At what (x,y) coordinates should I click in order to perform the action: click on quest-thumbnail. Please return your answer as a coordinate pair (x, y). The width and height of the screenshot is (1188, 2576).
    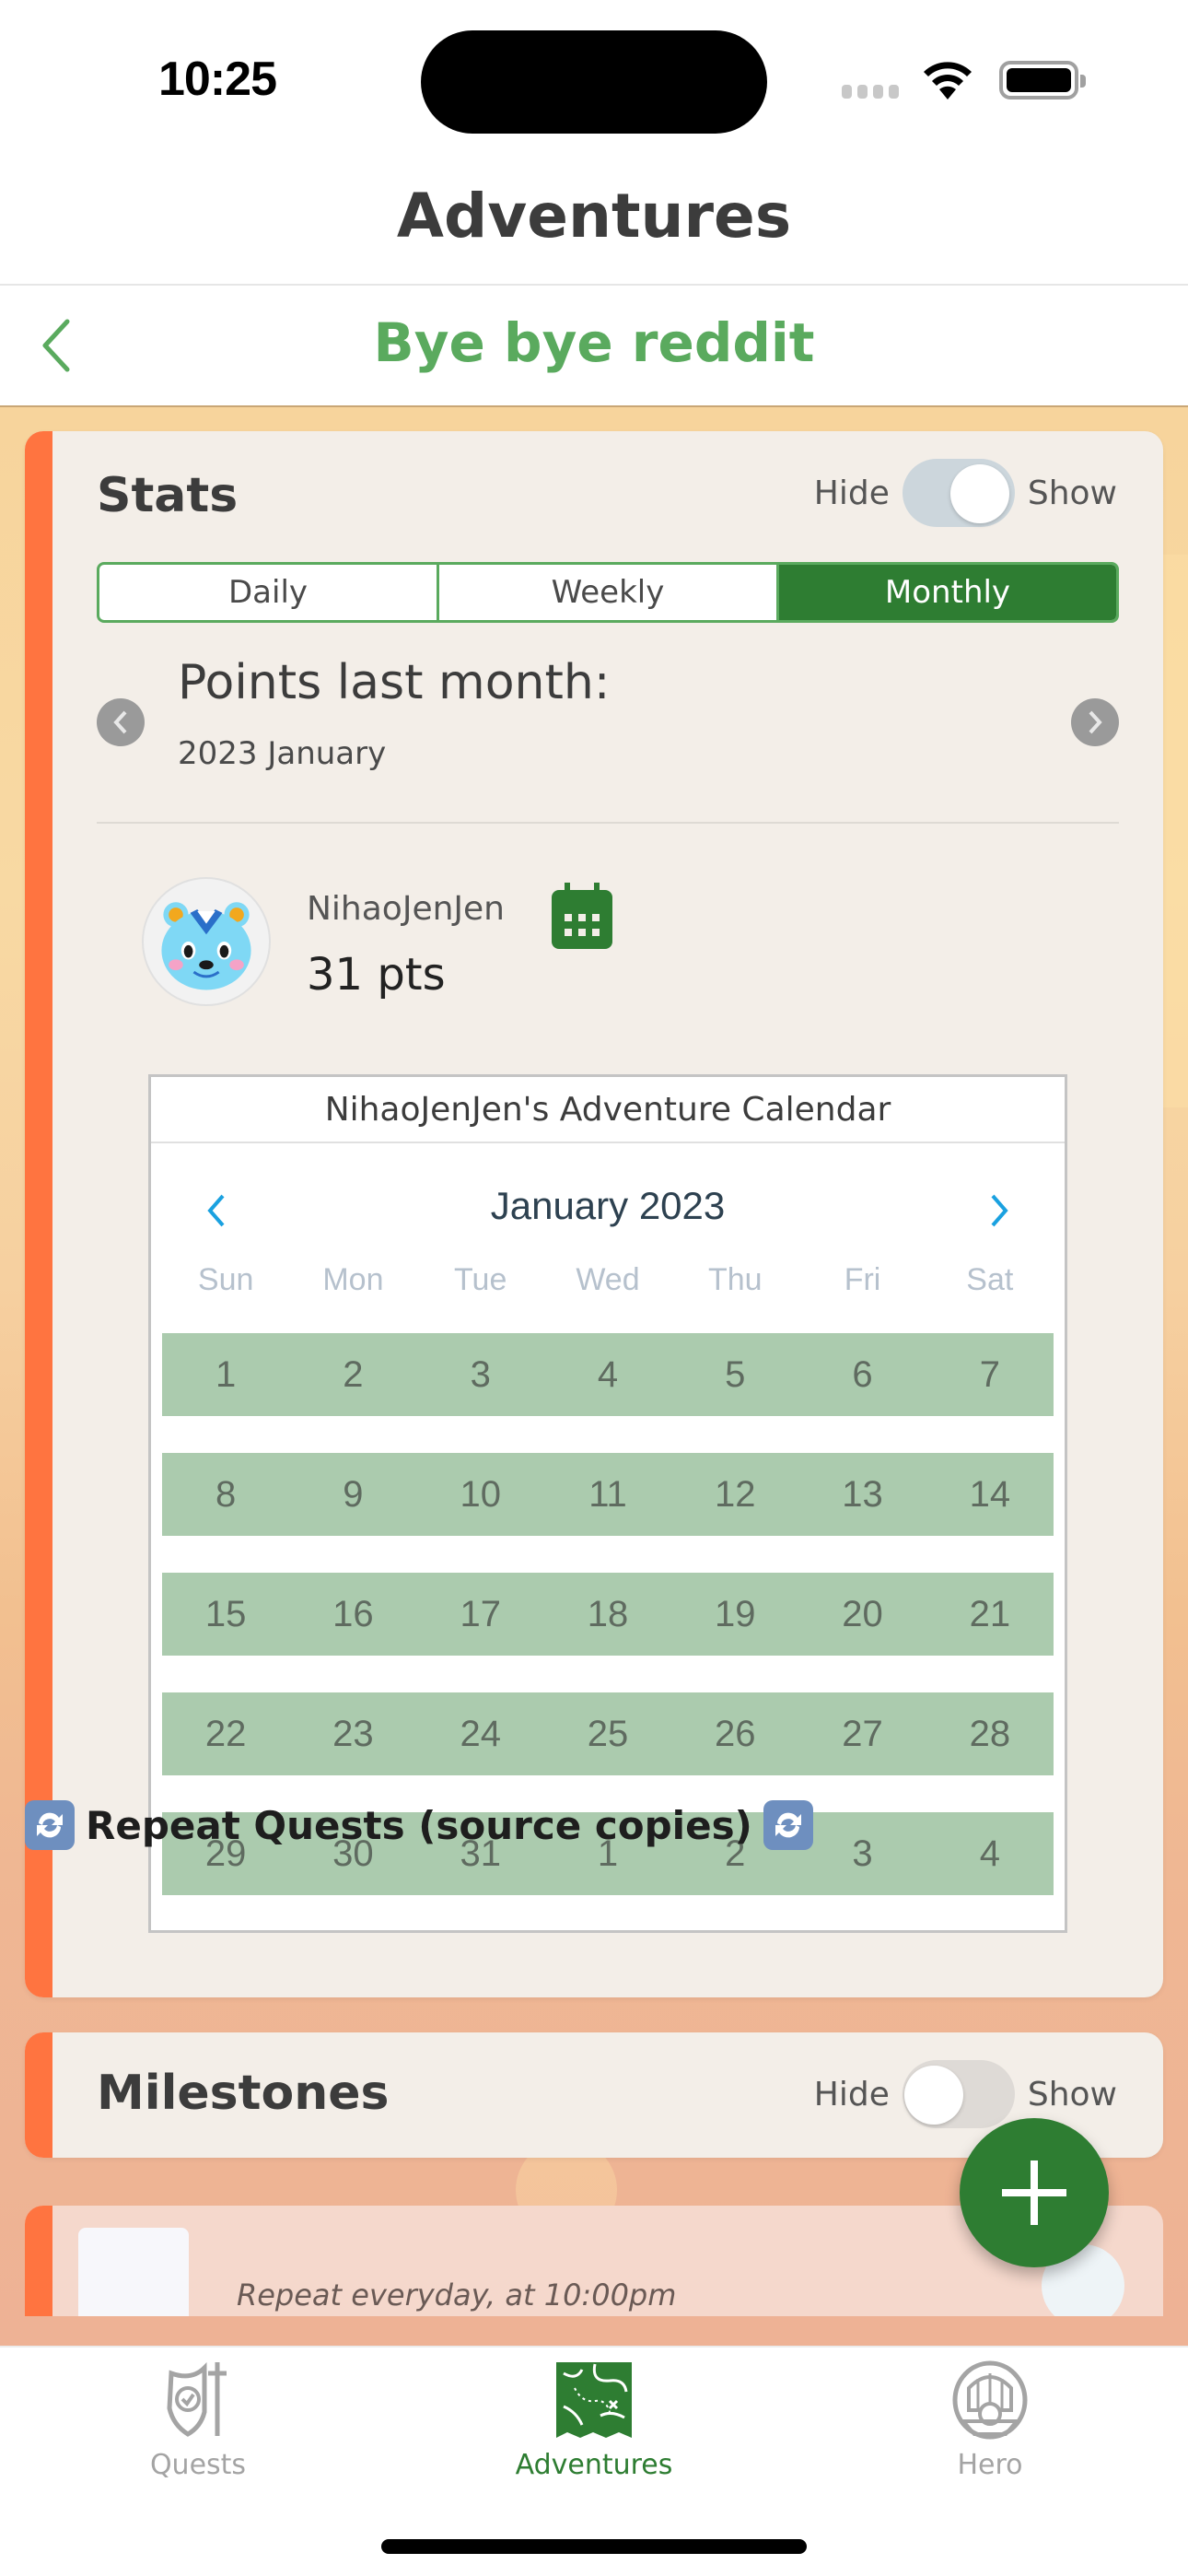
    Looking at the image, I should click on (133, 2272).